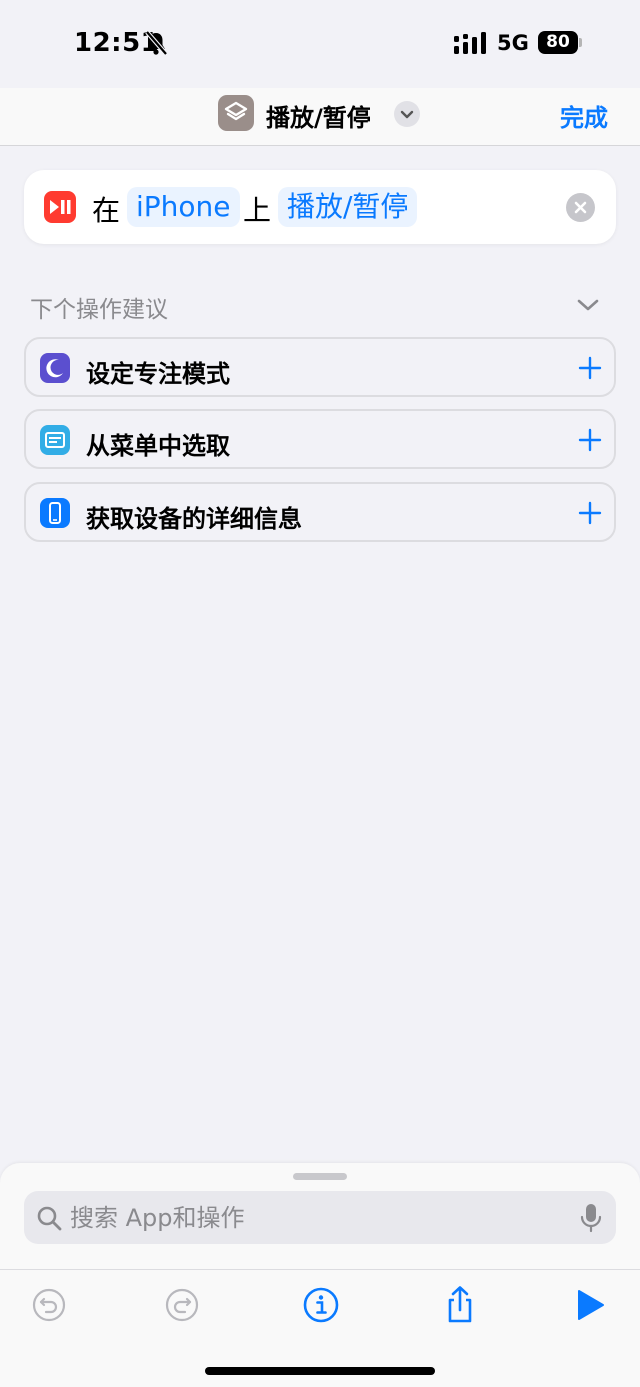 The image size is (640, 1387). Describe the element at coordinates (320, 367) in the screenshot. I see `suggestion-focus-mode: 设定专注模式` at that location.